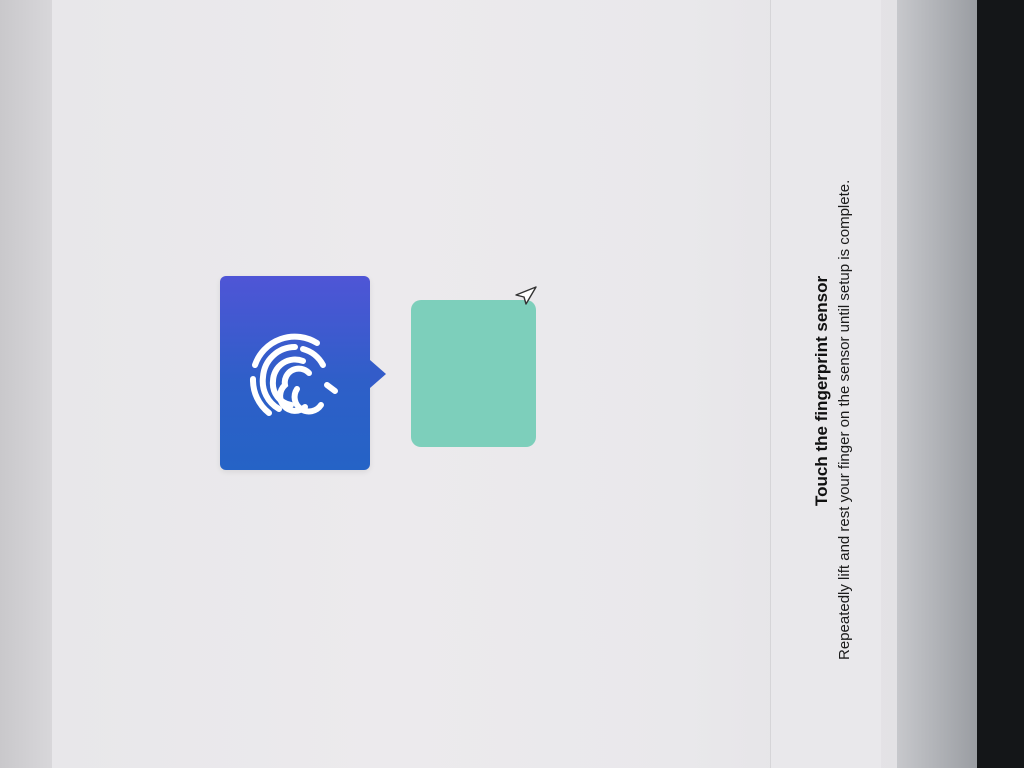  What do you see at coordinates (26, 384) in the screenshot?
I see `left-edge` at bounding box center [26, 384].